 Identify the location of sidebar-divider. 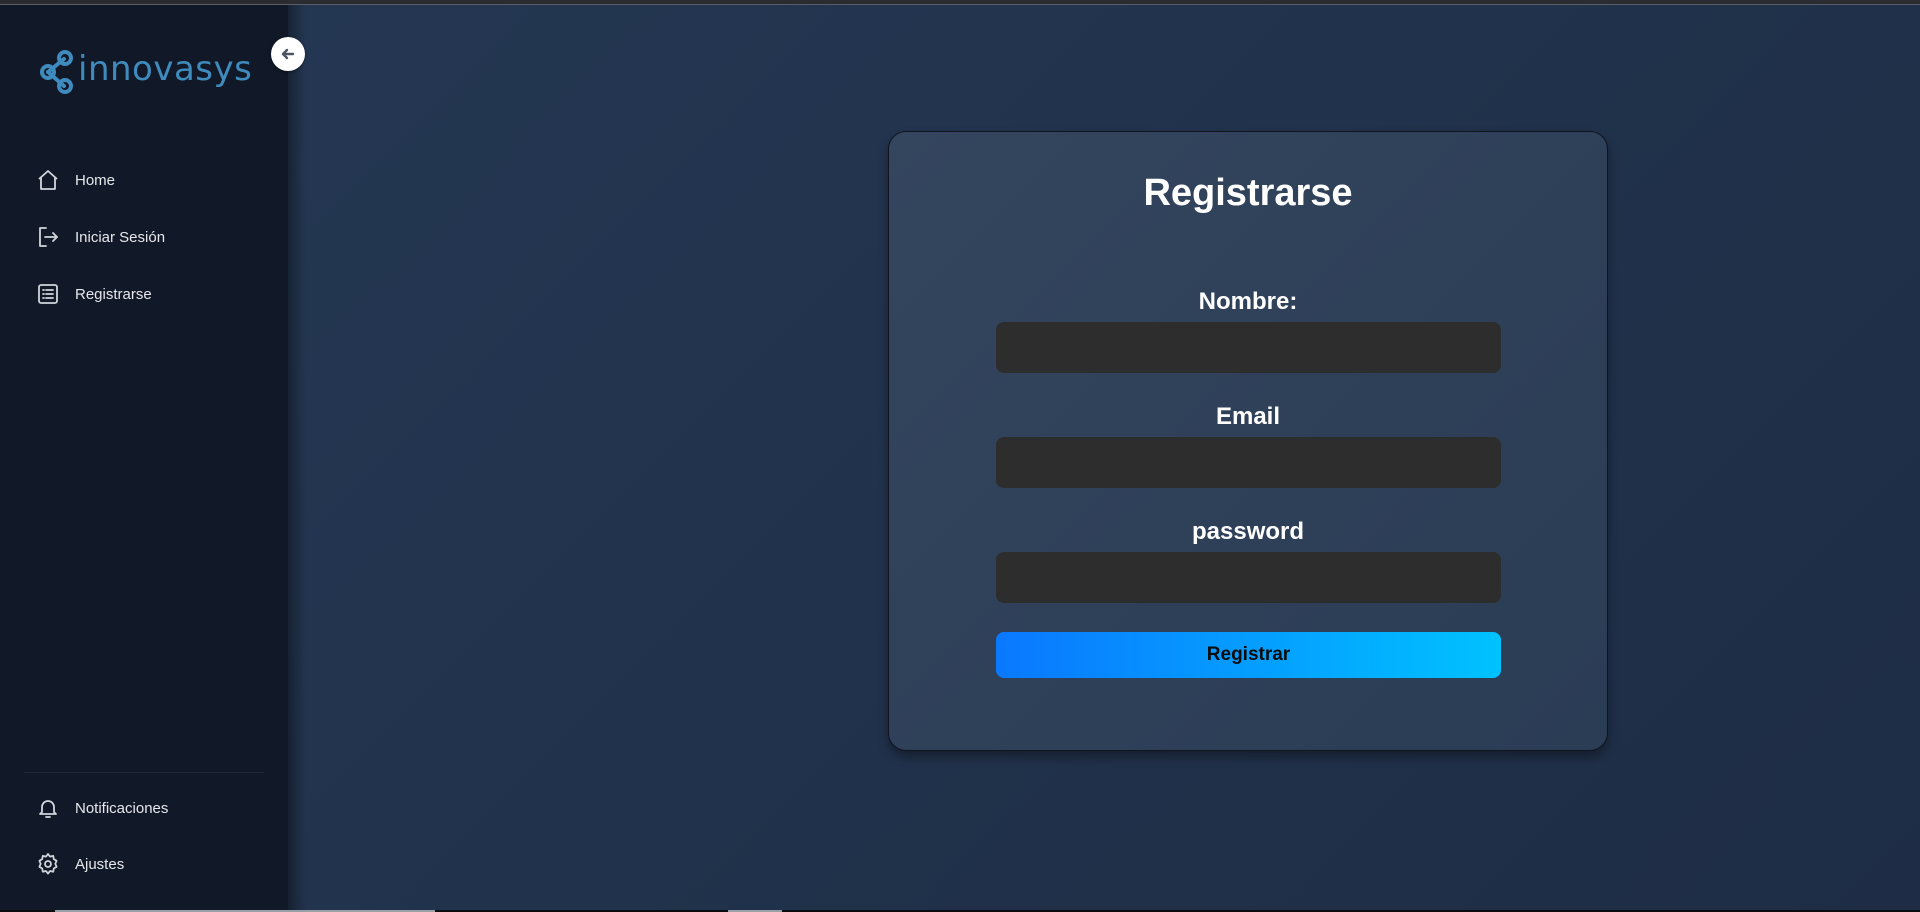
(144, 772).